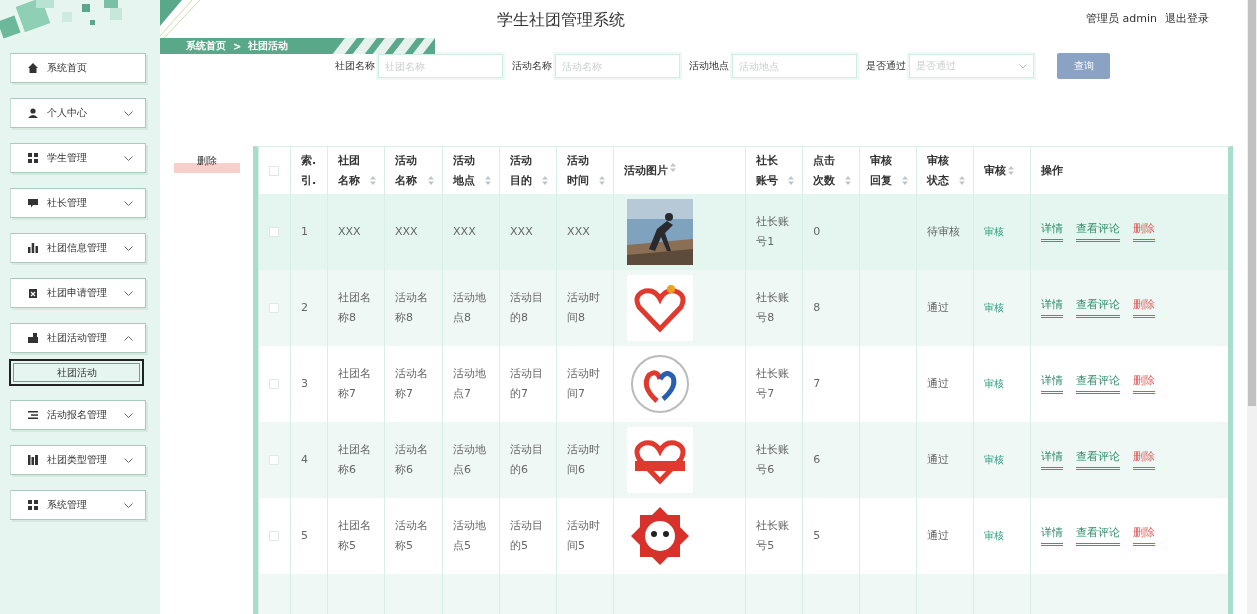 The image size is (1257, 614). Describe the element at coordinates (78, 203) in the screenshot. I see `menu-item: 社长管理` at that location.